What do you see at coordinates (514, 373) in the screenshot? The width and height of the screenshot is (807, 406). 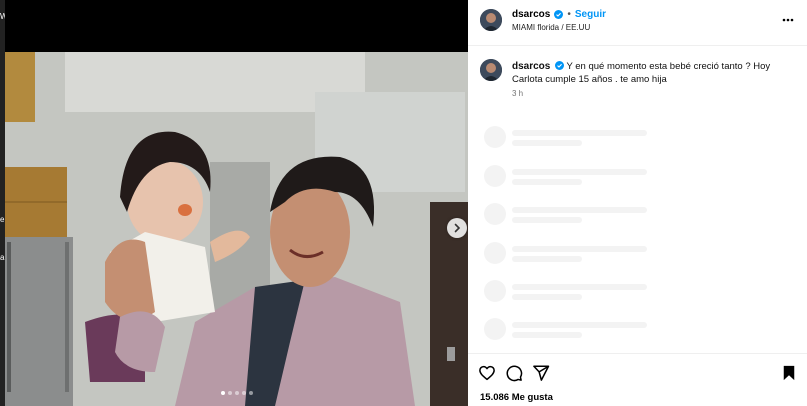 I see `comment-icon` at bounding box center [514, 373].